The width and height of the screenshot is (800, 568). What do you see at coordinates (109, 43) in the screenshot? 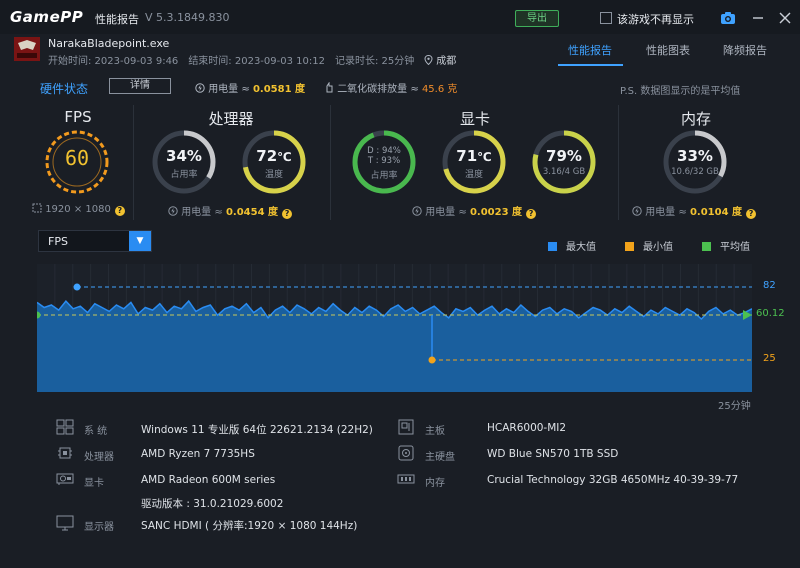
I see `app-name: NarakaBladepoint.exe` at bounding box center [109, 43].